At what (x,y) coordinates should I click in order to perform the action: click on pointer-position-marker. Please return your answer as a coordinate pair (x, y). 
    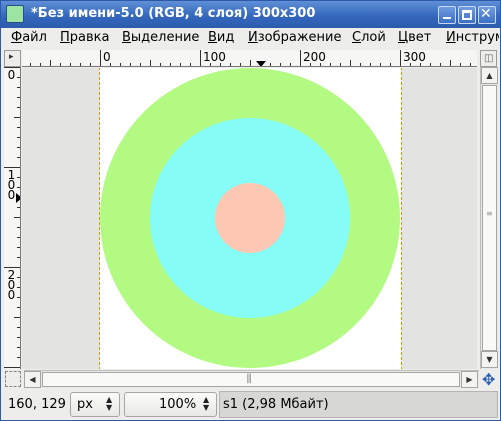
    Looking at the image, I should click on (261, 63).